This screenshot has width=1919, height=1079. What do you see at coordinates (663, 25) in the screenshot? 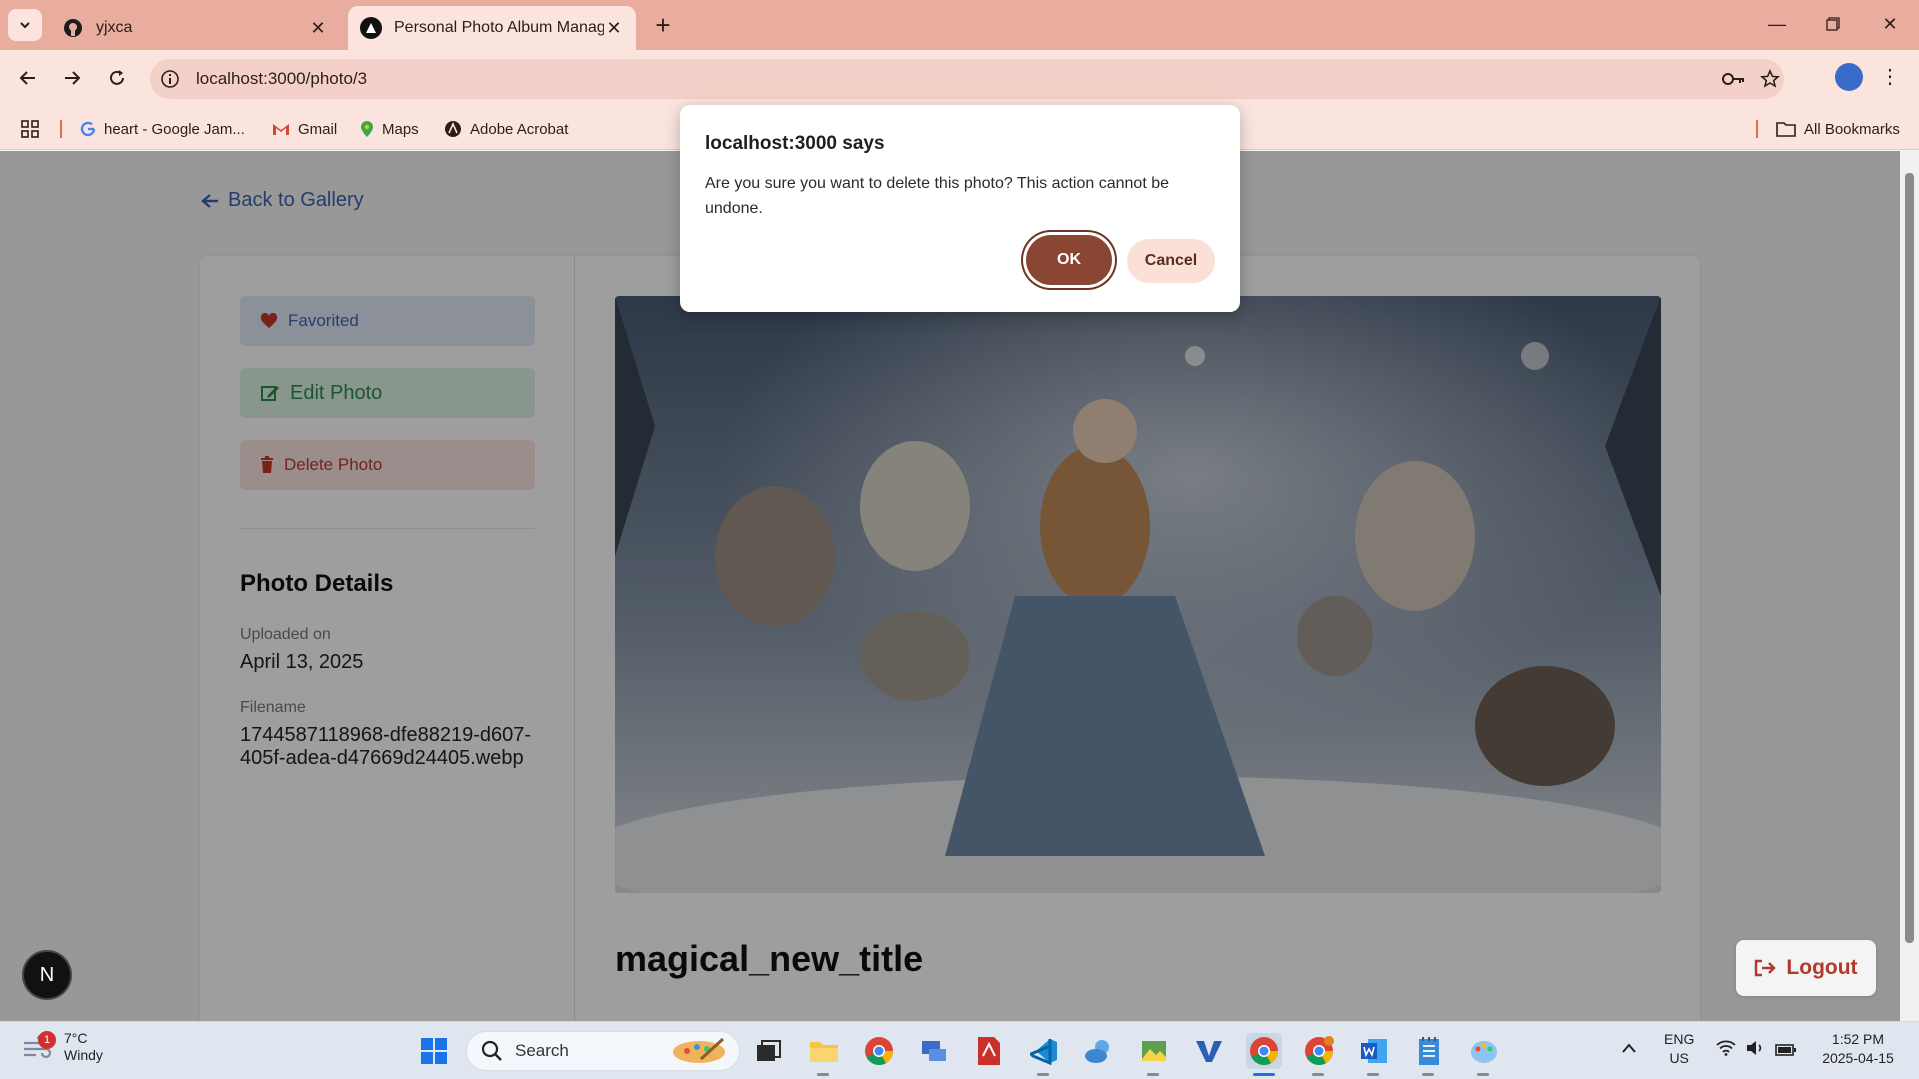
I see `new-tab-button: +` at bounding box center [663, 25].